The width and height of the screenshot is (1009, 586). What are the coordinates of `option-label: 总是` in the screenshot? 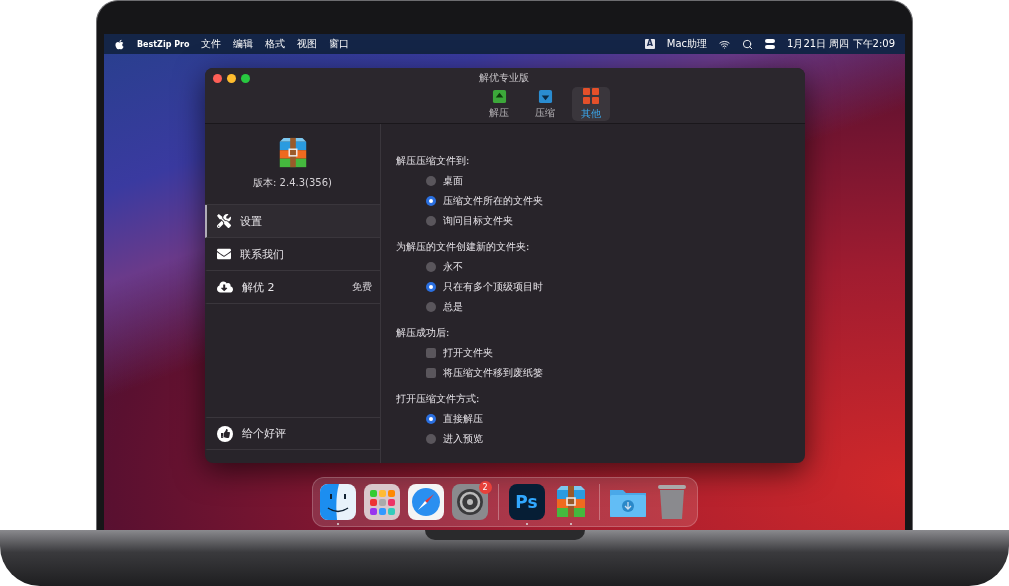 It's located at (453, 307).